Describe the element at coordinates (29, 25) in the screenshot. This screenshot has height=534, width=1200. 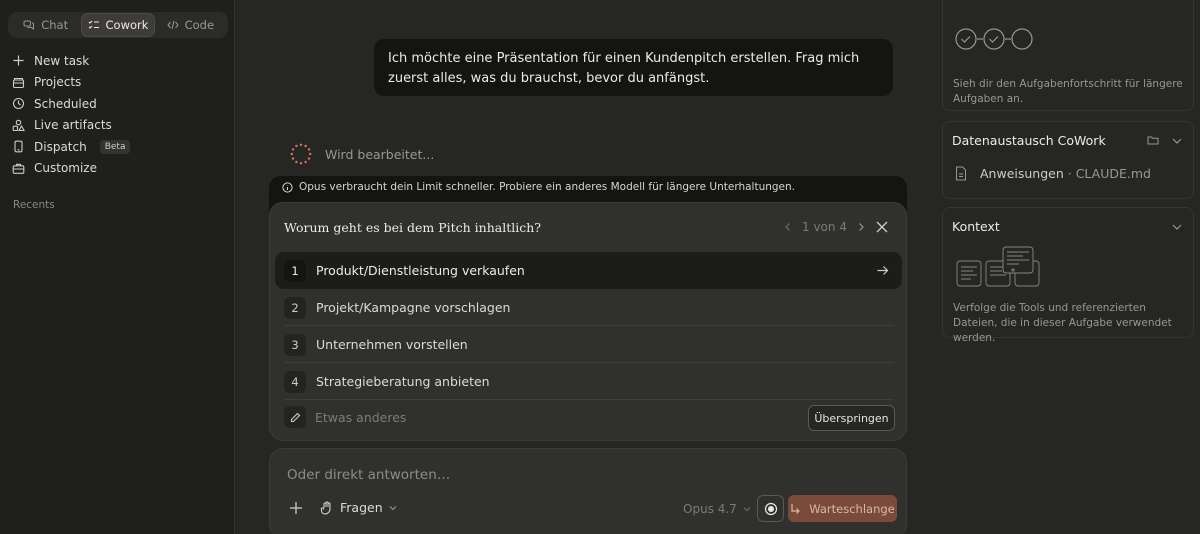
I see `chat-bubbles-icon` at that location.